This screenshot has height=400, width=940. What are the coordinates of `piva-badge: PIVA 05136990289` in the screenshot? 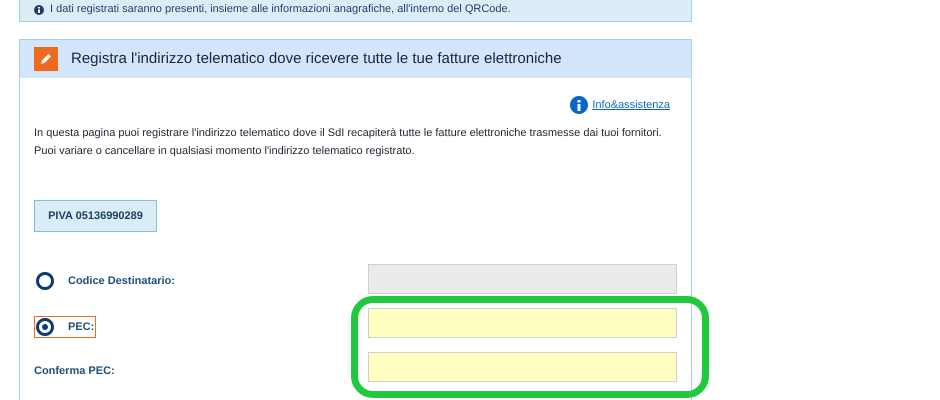 It's located at (95, 216).